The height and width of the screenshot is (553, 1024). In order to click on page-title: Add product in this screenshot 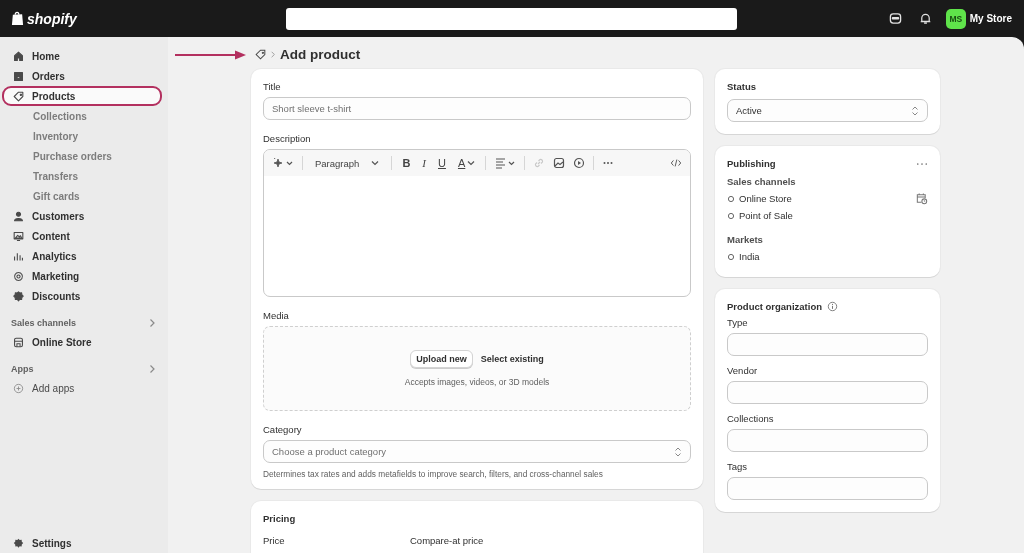, I will do `click(320, 54)`.